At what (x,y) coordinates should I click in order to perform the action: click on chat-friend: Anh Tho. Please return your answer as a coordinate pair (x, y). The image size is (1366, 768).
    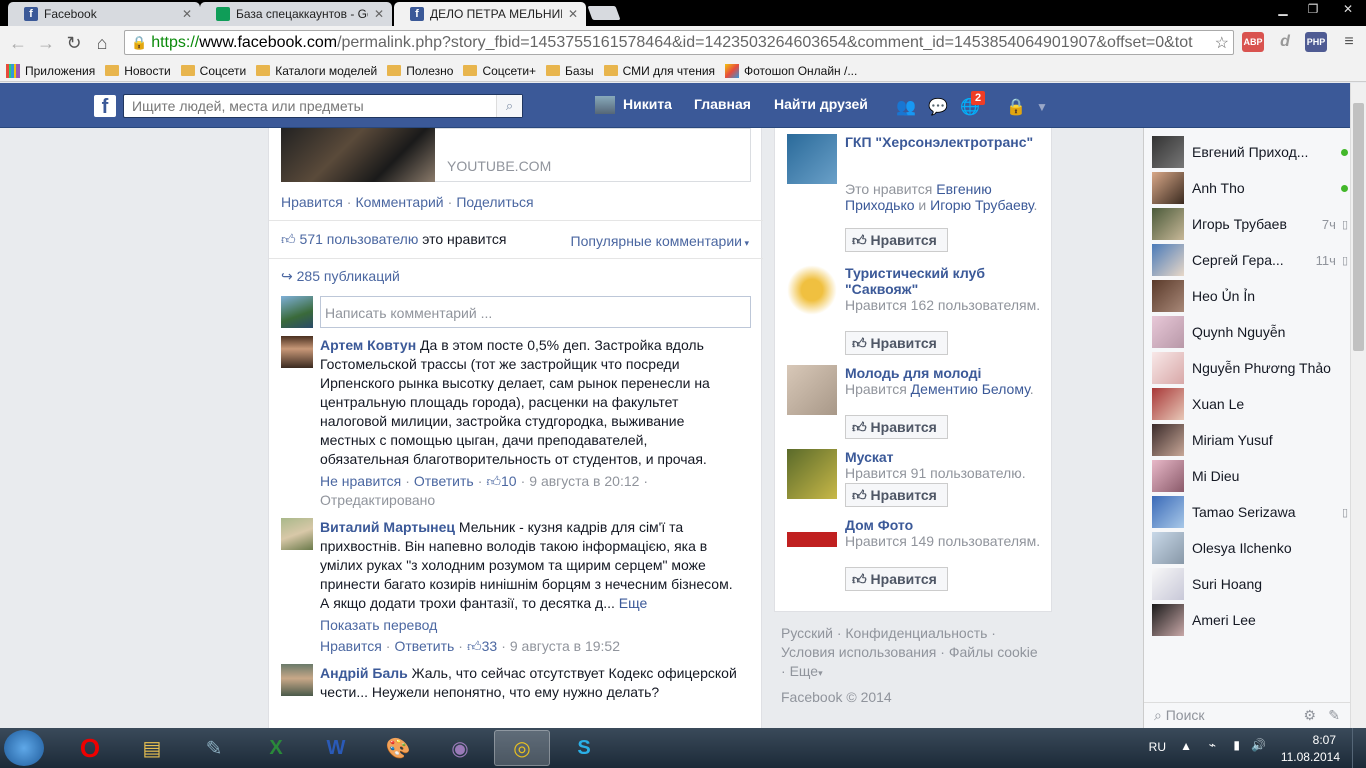
    Looking at the image, I should click on (1250, 188).